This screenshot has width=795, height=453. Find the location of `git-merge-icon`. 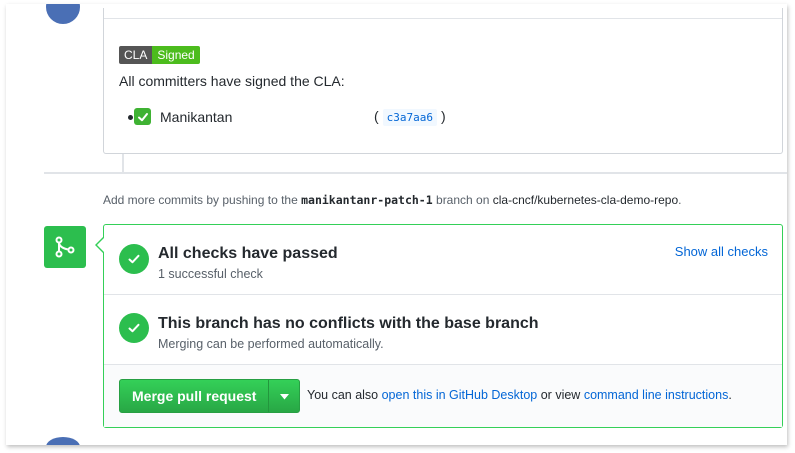

git-merge-icon is located at coordinates (65, 247).